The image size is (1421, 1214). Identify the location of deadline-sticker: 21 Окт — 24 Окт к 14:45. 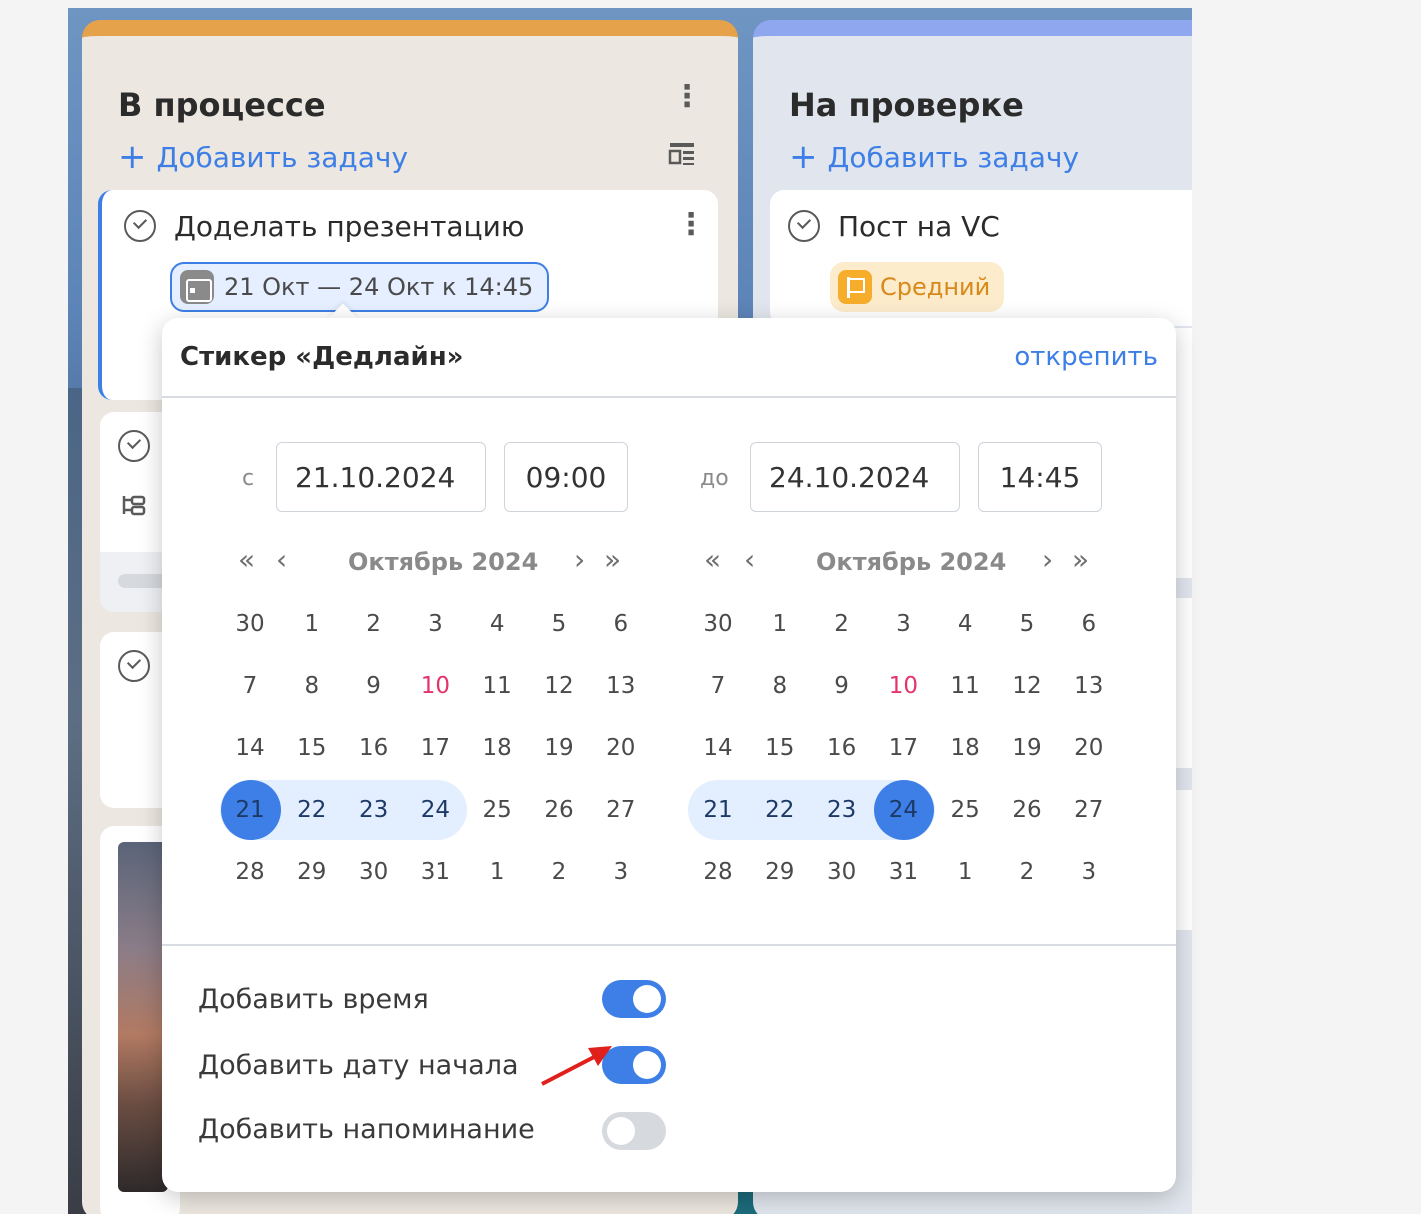
(360, 287).